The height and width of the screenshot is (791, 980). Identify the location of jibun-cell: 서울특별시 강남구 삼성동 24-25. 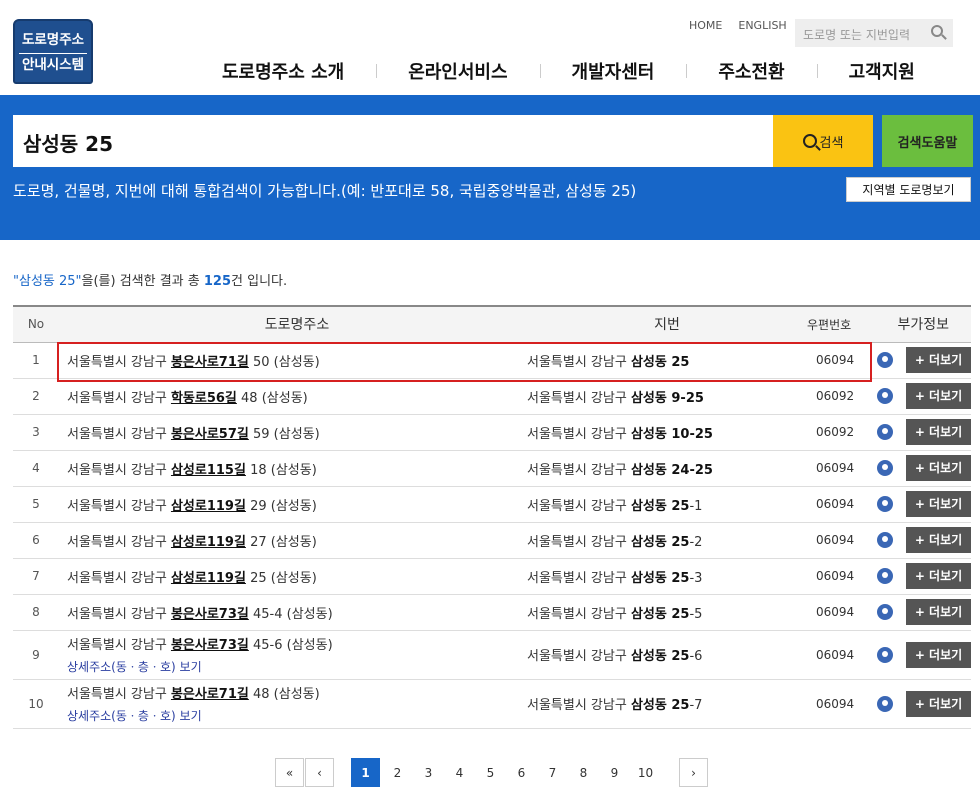
(667, 468).